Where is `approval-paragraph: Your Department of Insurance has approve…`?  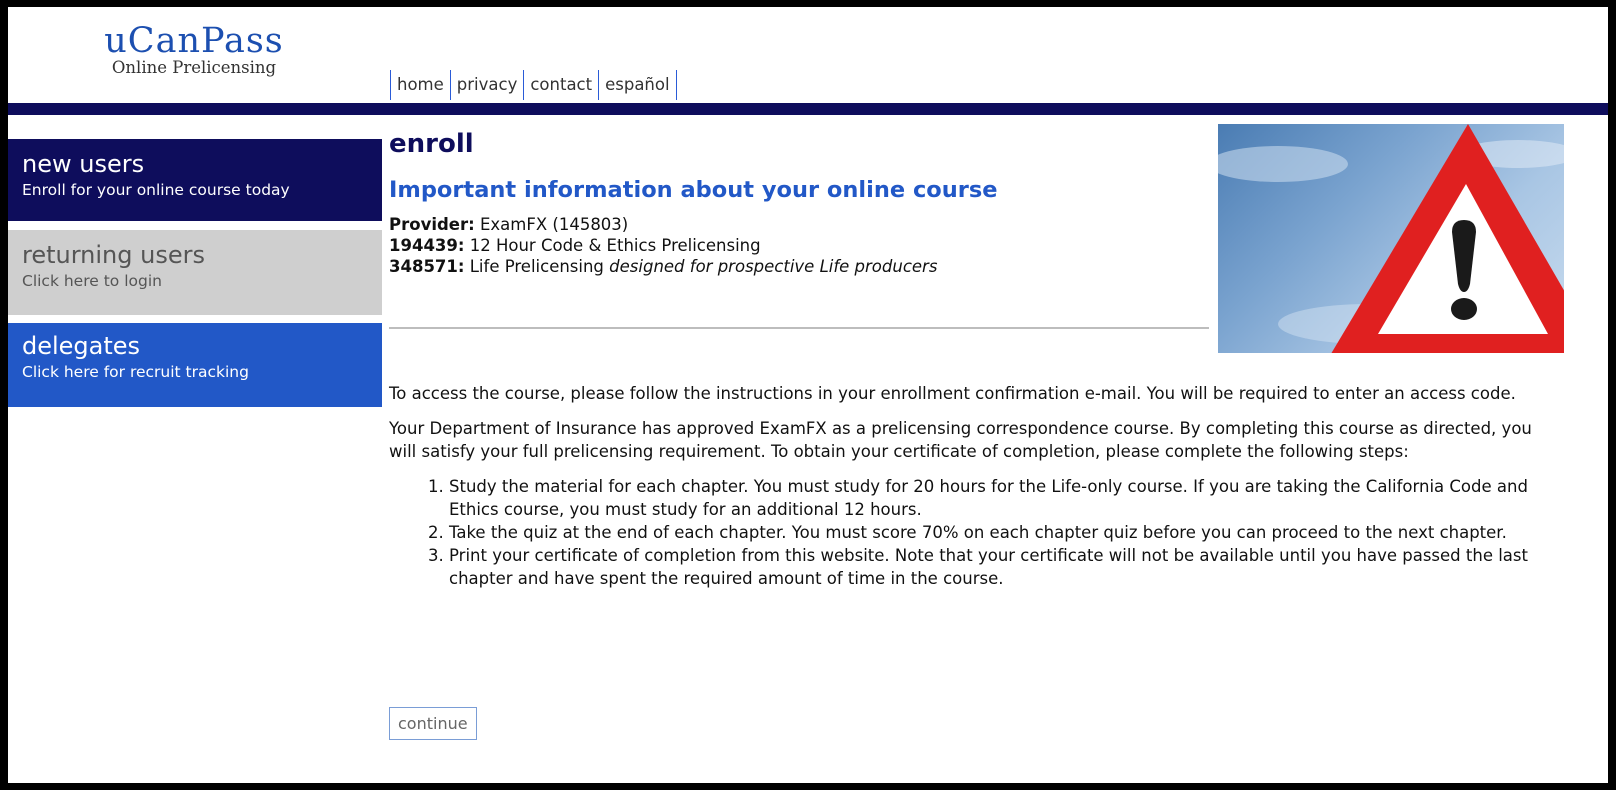 approval-paragraph: Your Department of Insurance has approve… is located at coordinates (960, 440).